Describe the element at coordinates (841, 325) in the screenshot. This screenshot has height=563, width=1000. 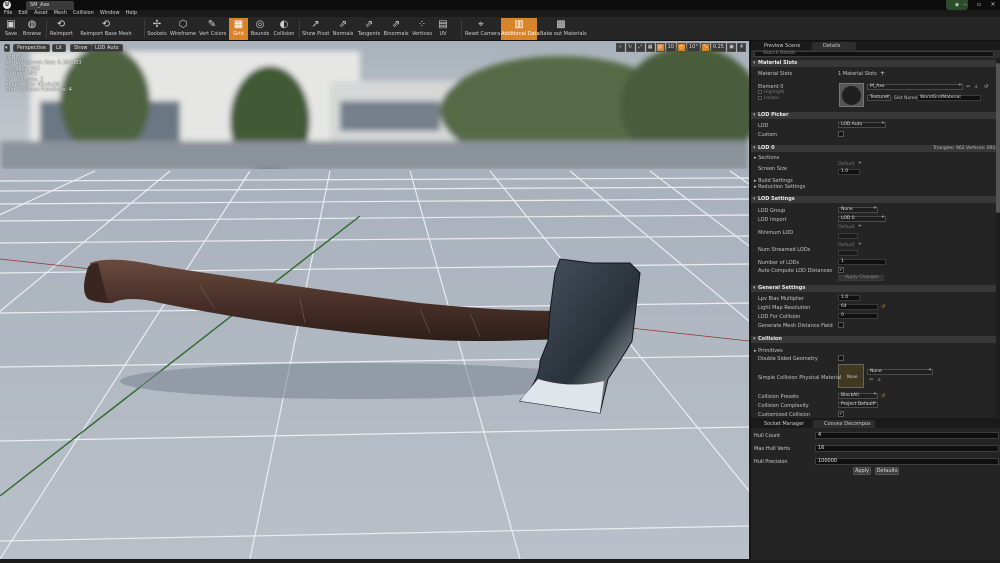
I see `distance-field-checkbox` at that location.